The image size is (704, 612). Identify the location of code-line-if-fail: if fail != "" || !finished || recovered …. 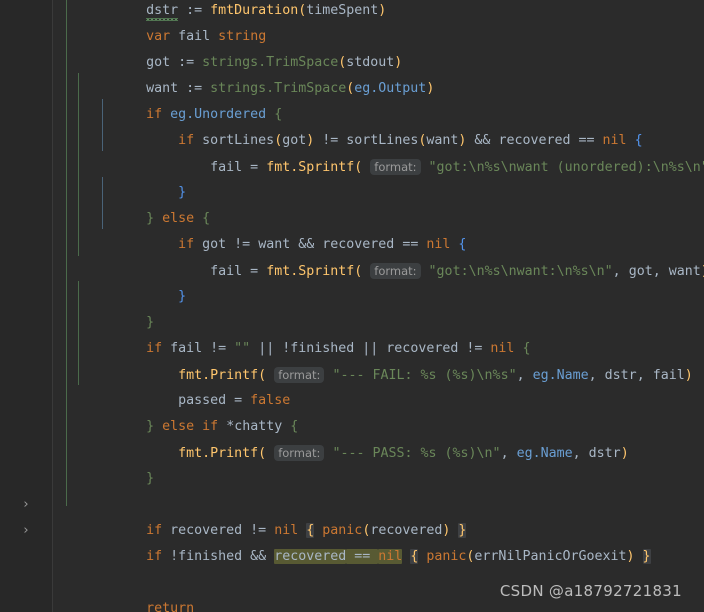
(338, 348).